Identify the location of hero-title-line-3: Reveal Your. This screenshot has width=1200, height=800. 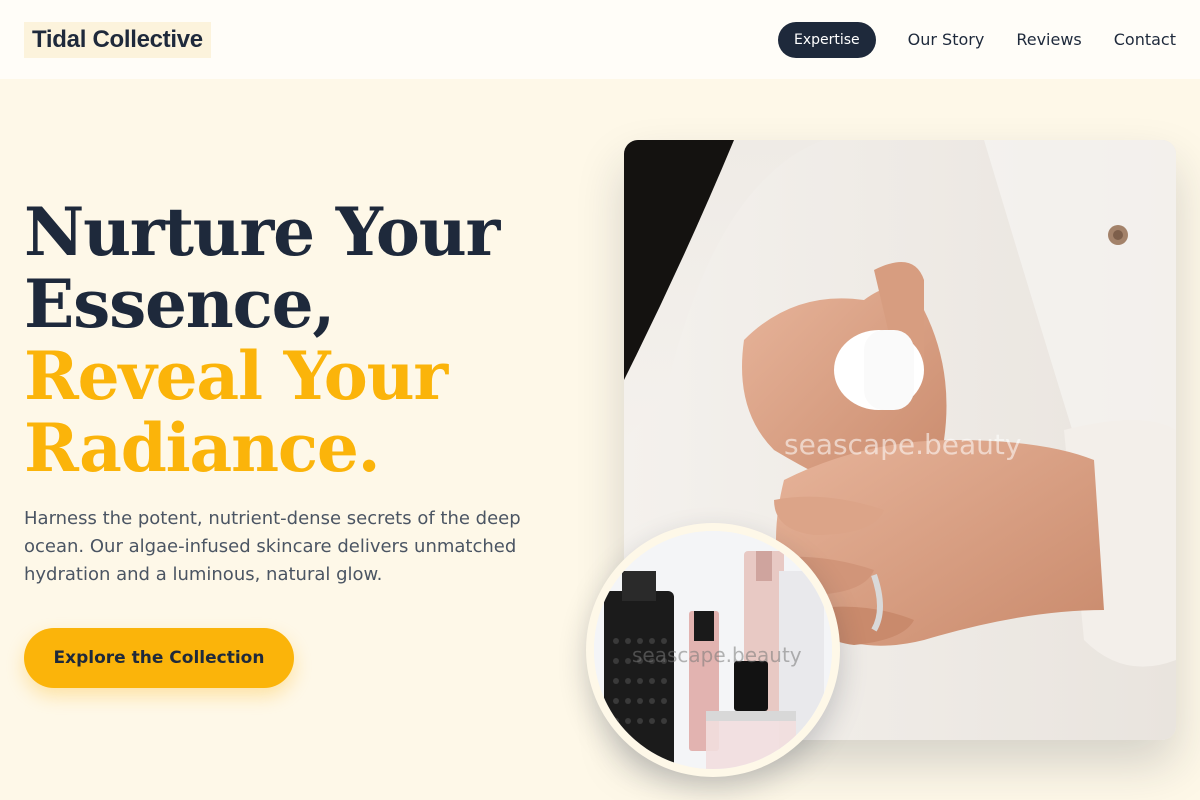
(236, 376).